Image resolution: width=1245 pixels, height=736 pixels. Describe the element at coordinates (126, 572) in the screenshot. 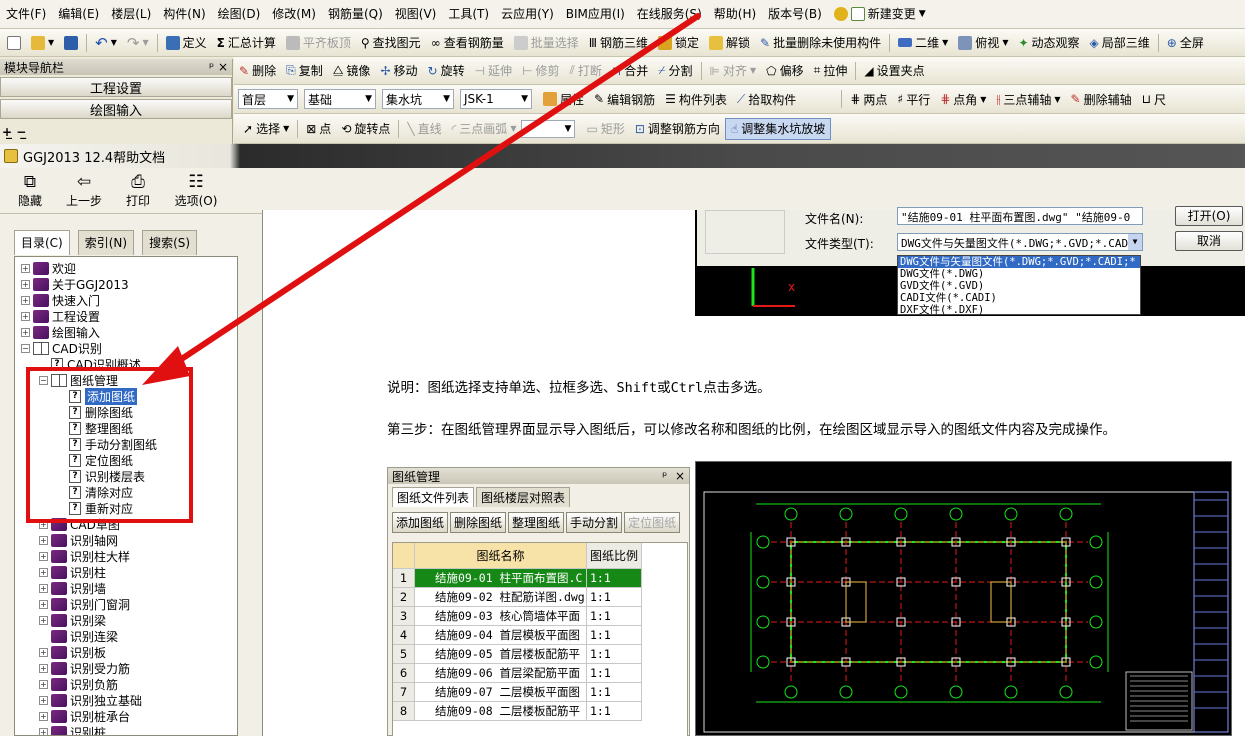

I see `tree-item: + 识别柱` at that location.